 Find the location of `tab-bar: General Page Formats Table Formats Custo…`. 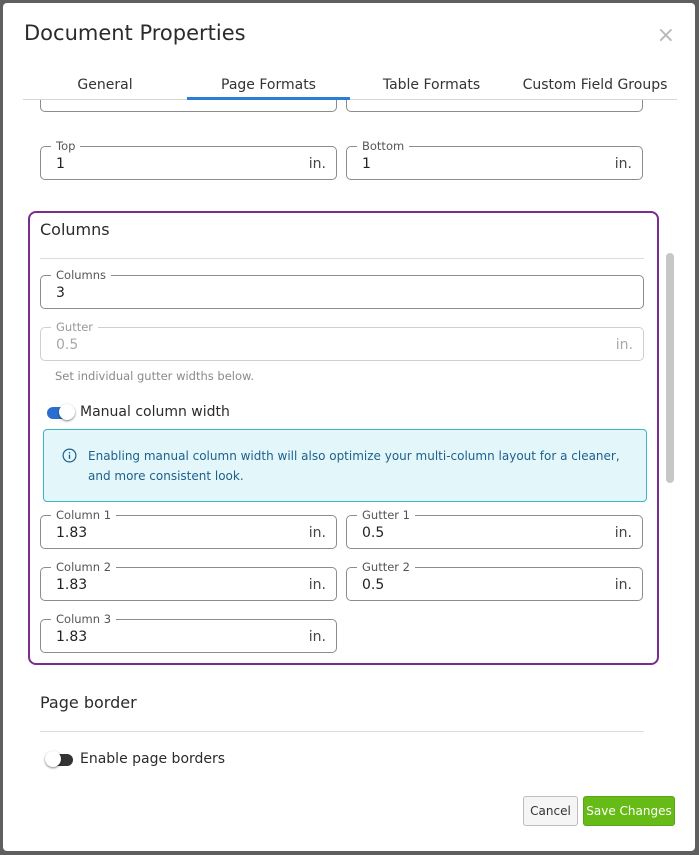

tab-bar: General Page Formats Table Formats Custo… is located at coordinates (350, 86).